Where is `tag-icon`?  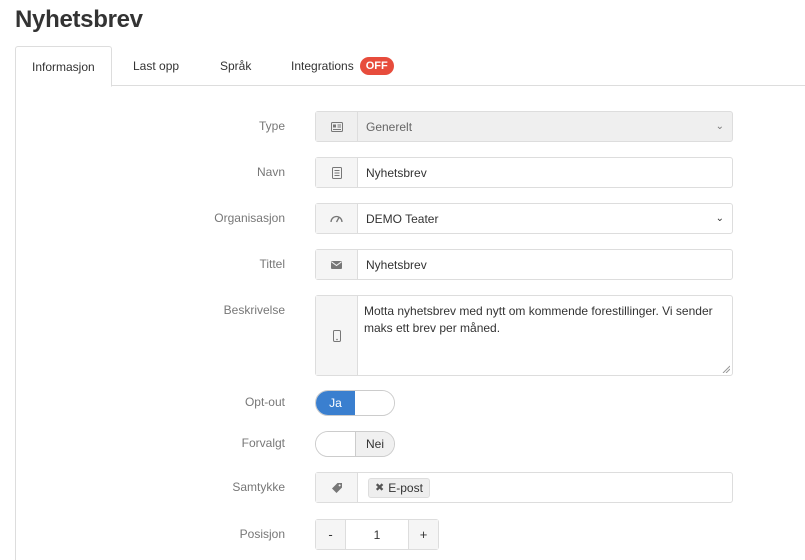
tag-icon is located at coordinates (337, 487).